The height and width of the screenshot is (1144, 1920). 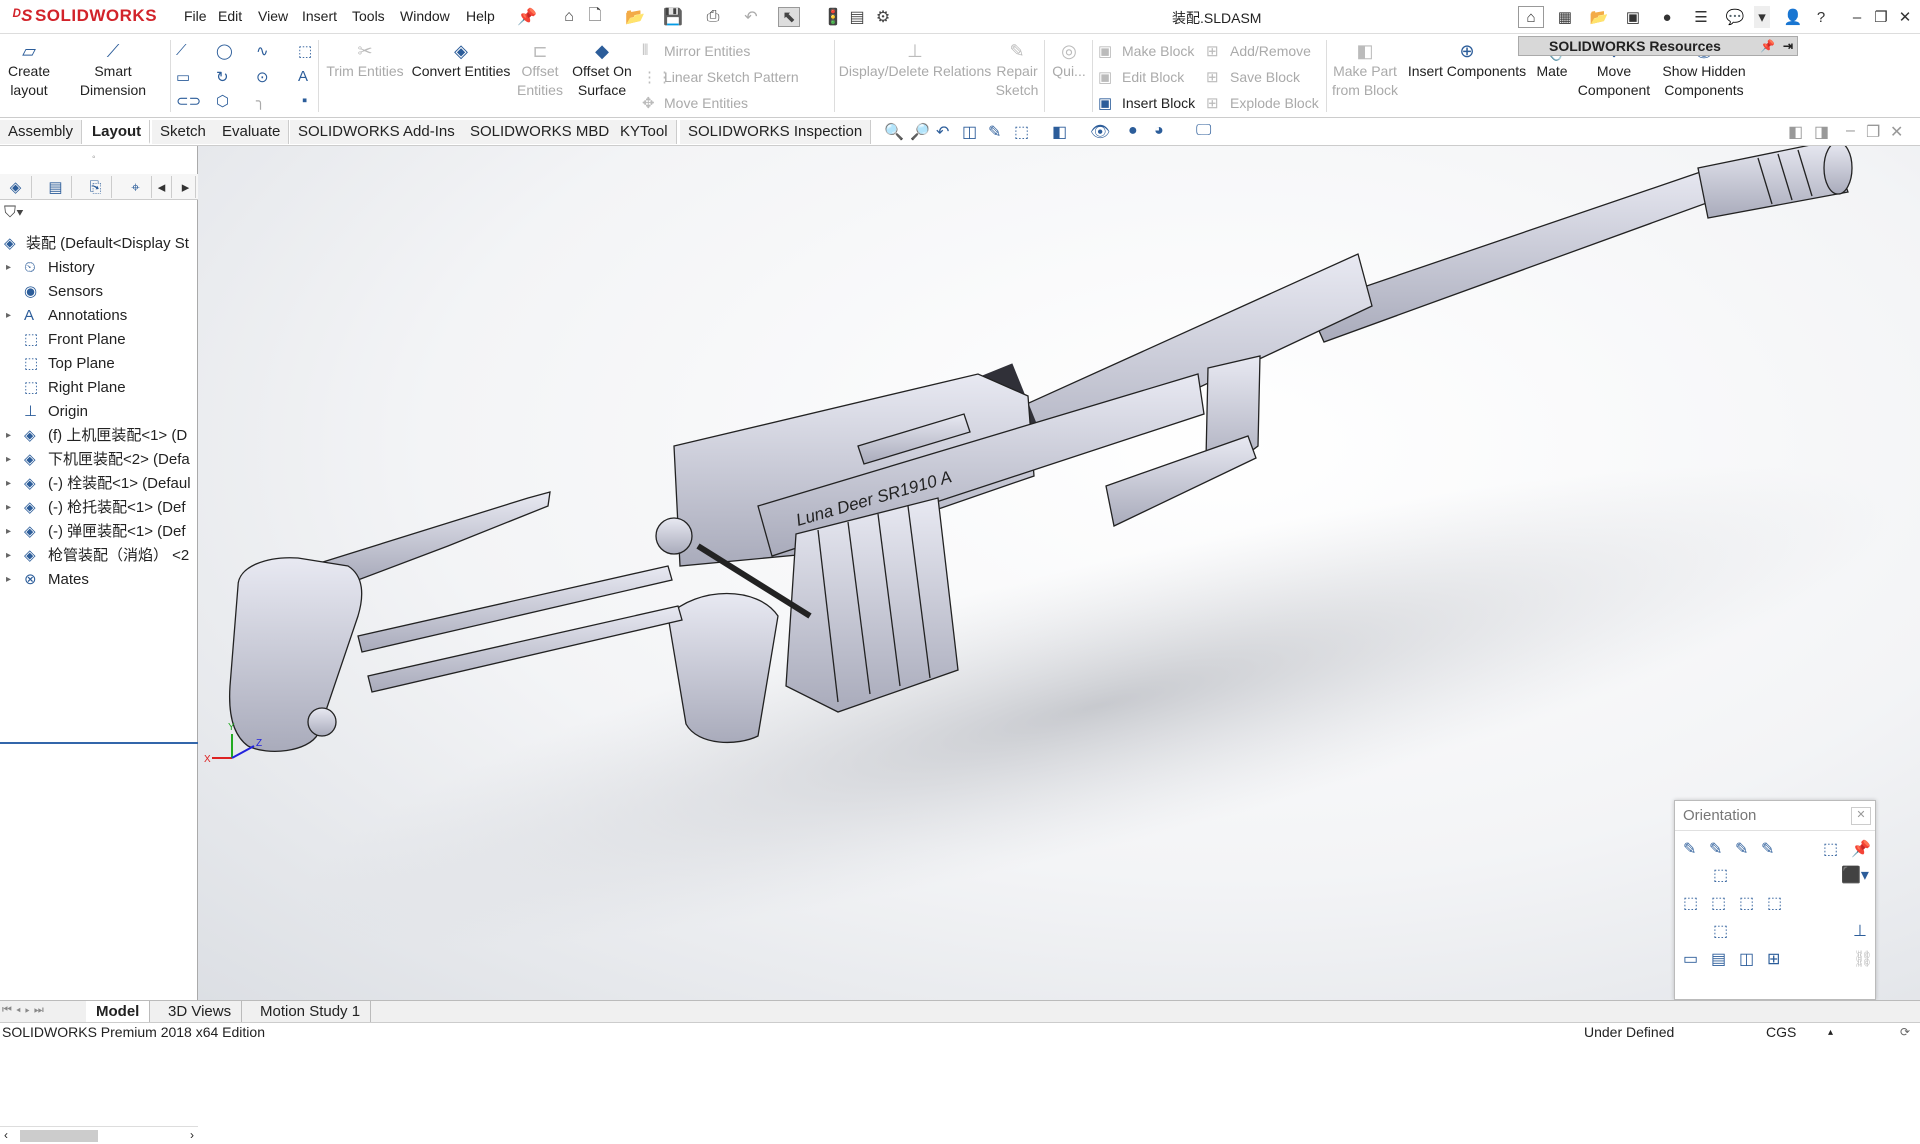 What do you see at coordinates (183, 77) in the screenshot?
I see `rectangle-icon: ▭` at bounding box center [183, 77].